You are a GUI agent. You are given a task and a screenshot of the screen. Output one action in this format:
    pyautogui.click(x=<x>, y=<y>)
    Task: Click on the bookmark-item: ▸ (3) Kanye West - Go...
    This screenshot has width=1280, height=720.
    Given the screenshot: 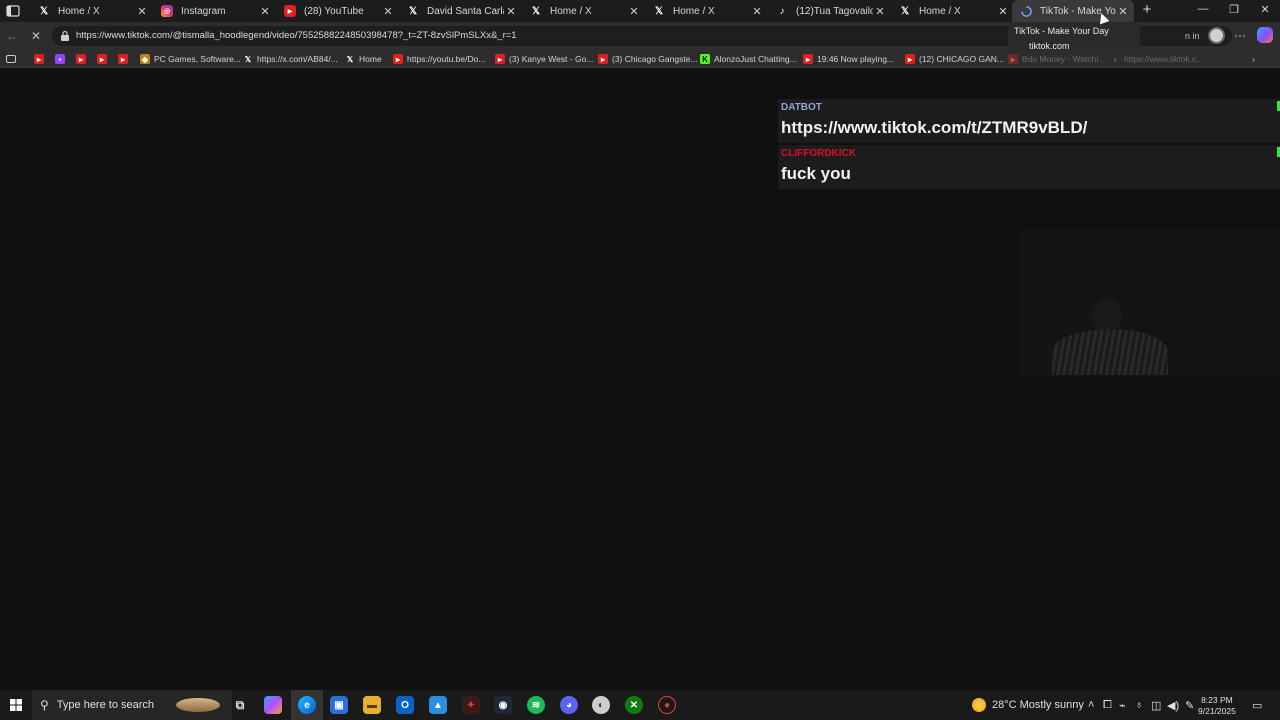 What is the action you would take?
    pyautogui.click(x=544, y=59)
    